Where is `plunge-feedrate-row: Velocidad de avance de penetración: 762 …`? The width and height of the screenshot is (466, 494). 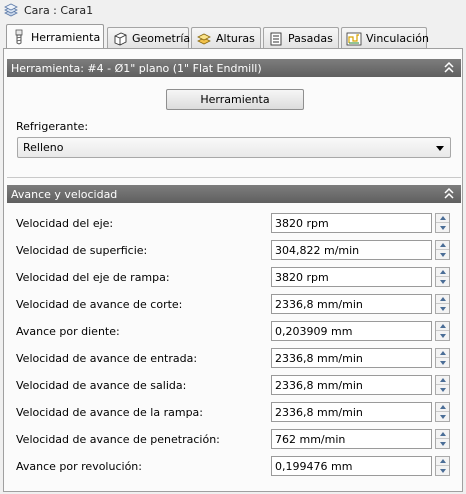
plunge-feedrate-row: Velocidad de avance de penetración: 762 … is located at coordinates (233, 439).